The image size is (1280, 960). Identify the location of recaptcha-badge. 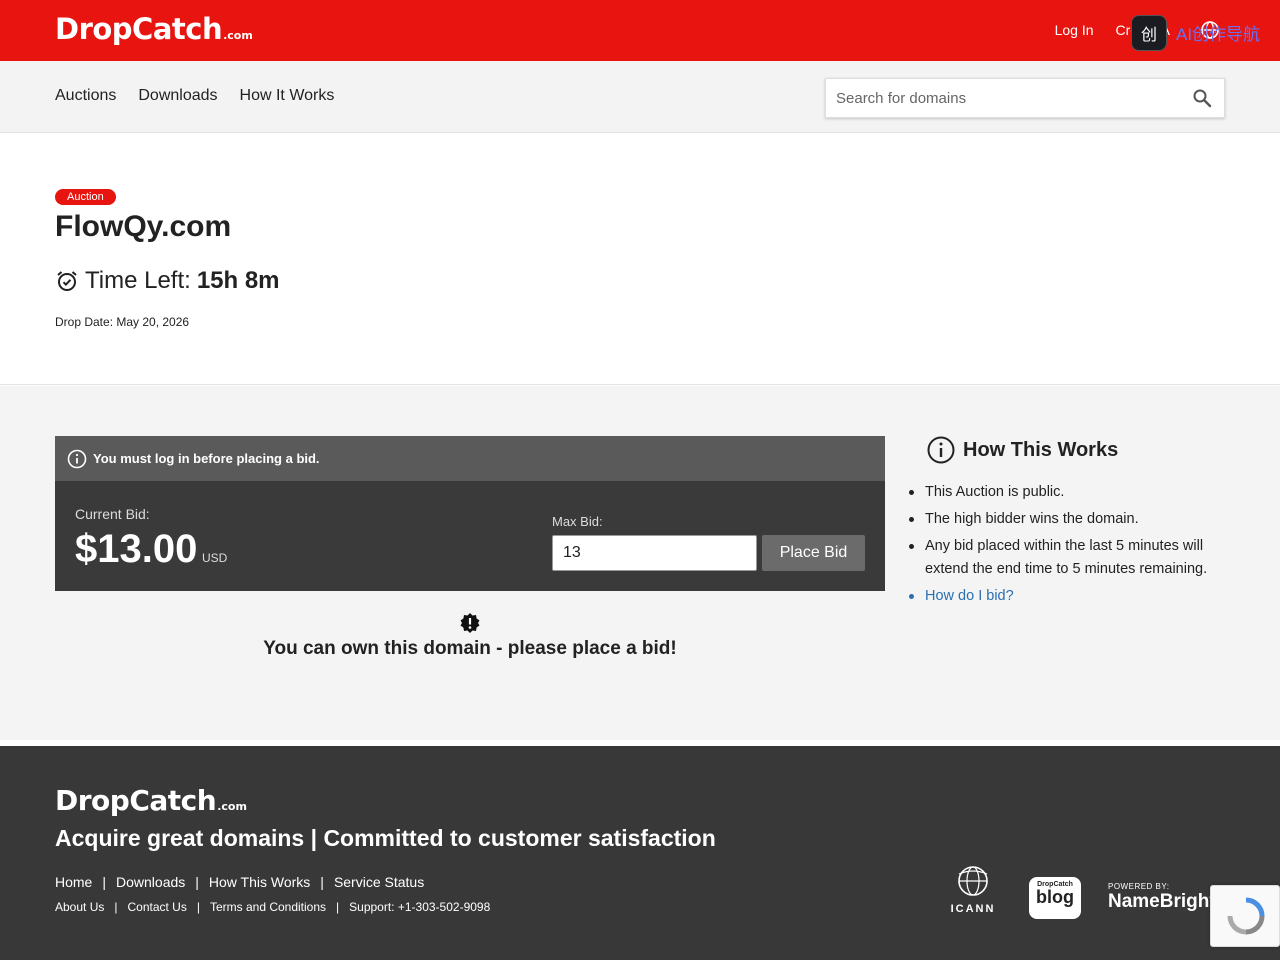
(1245, 916).